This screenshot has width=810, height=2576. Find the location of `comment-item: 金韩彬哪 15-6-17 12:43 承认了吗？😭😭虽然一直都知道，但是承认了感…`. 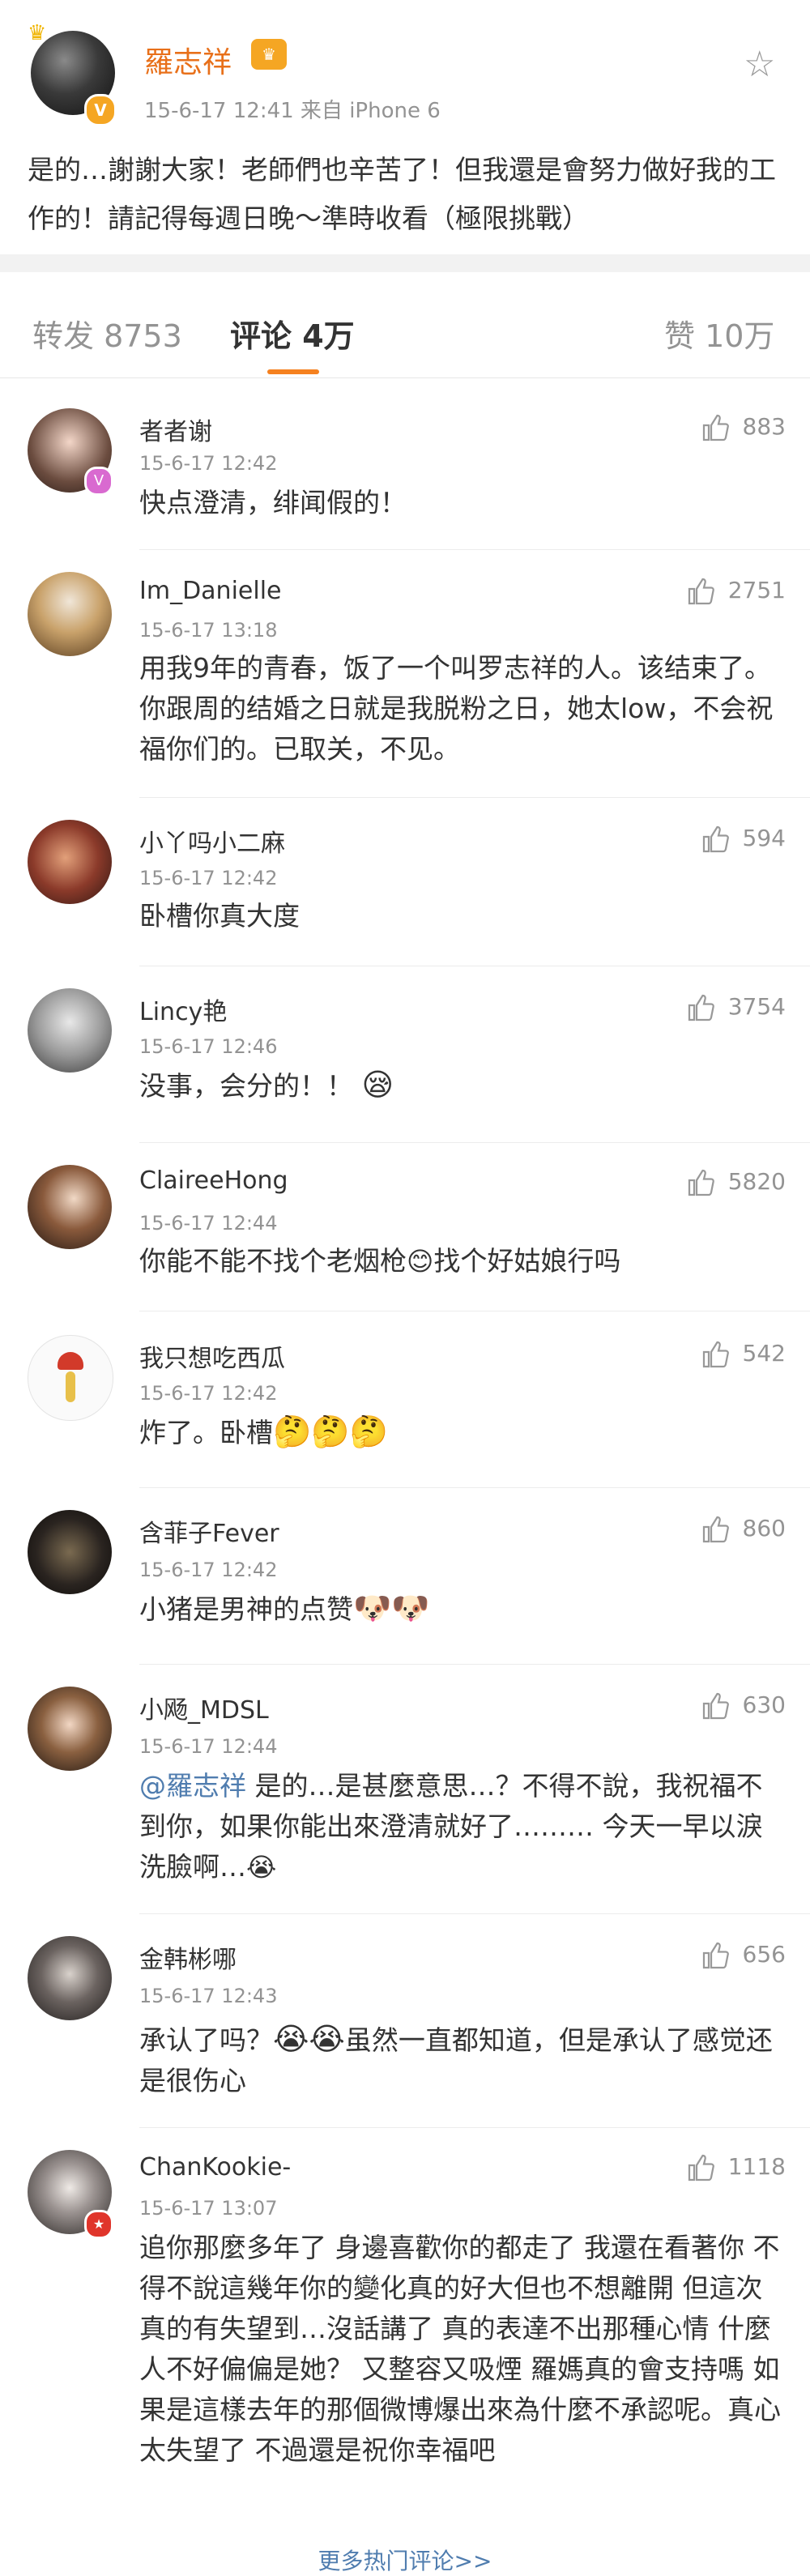

comment-item: 金韩彬哪 15-6-17 12:43 承认了吗？😭😭虽然一直都知道，但是承认了感… is located at coordinates (405, 2023).